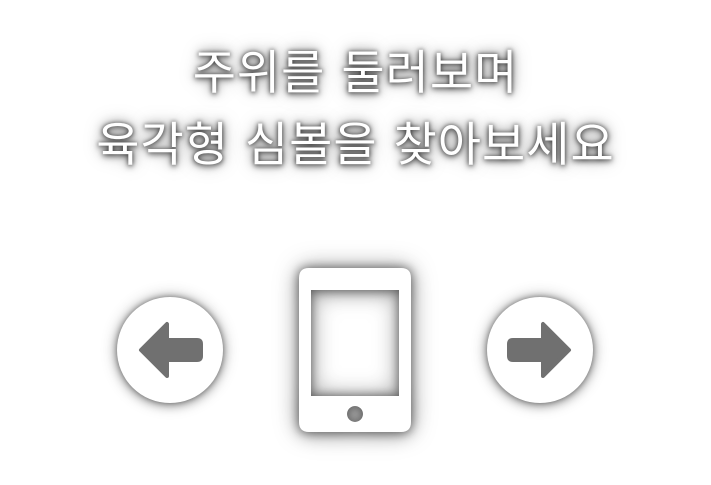 This screenshot has height=485, width=711. I want to click on instruction-line-1: 주위를 둘러보며, so click(355, 73).